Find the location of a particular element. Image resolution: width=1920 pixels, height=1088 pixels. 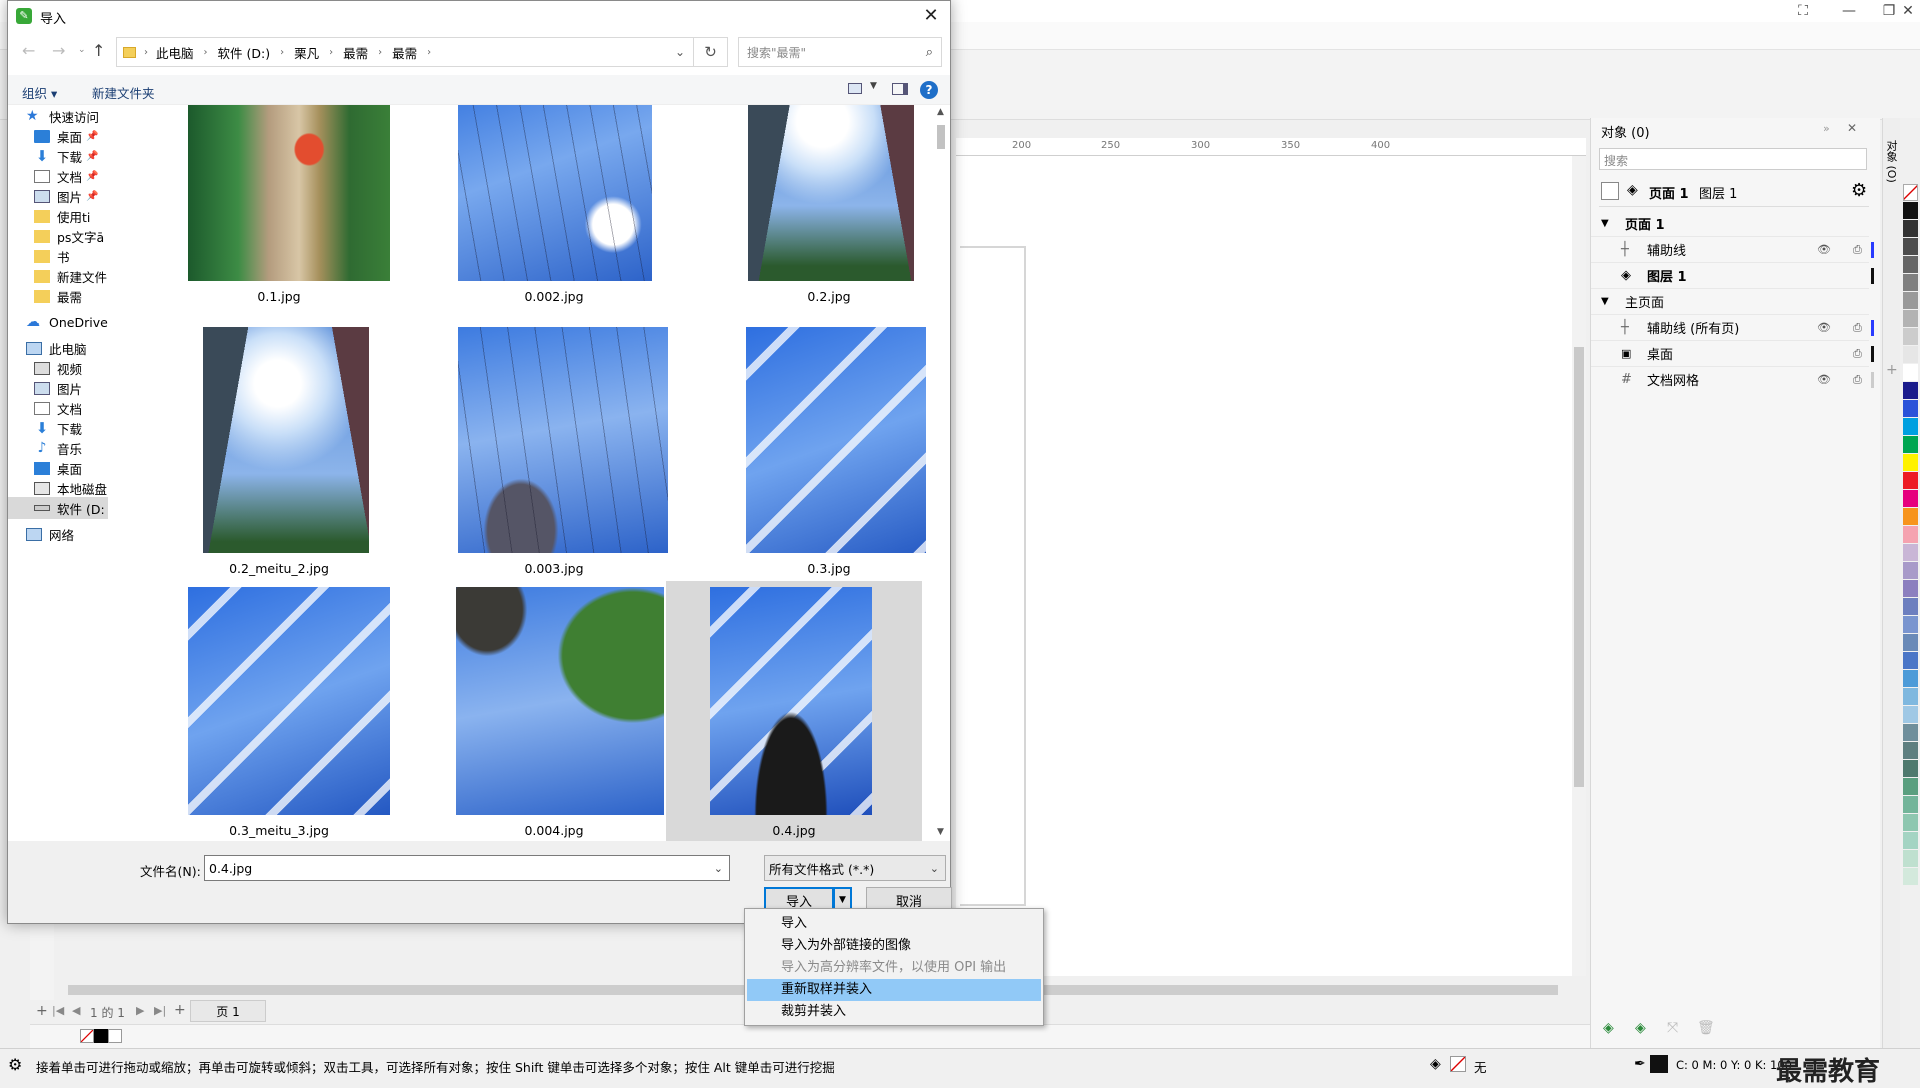

add-tab-icon: + is located at coordinates (1892, 370).